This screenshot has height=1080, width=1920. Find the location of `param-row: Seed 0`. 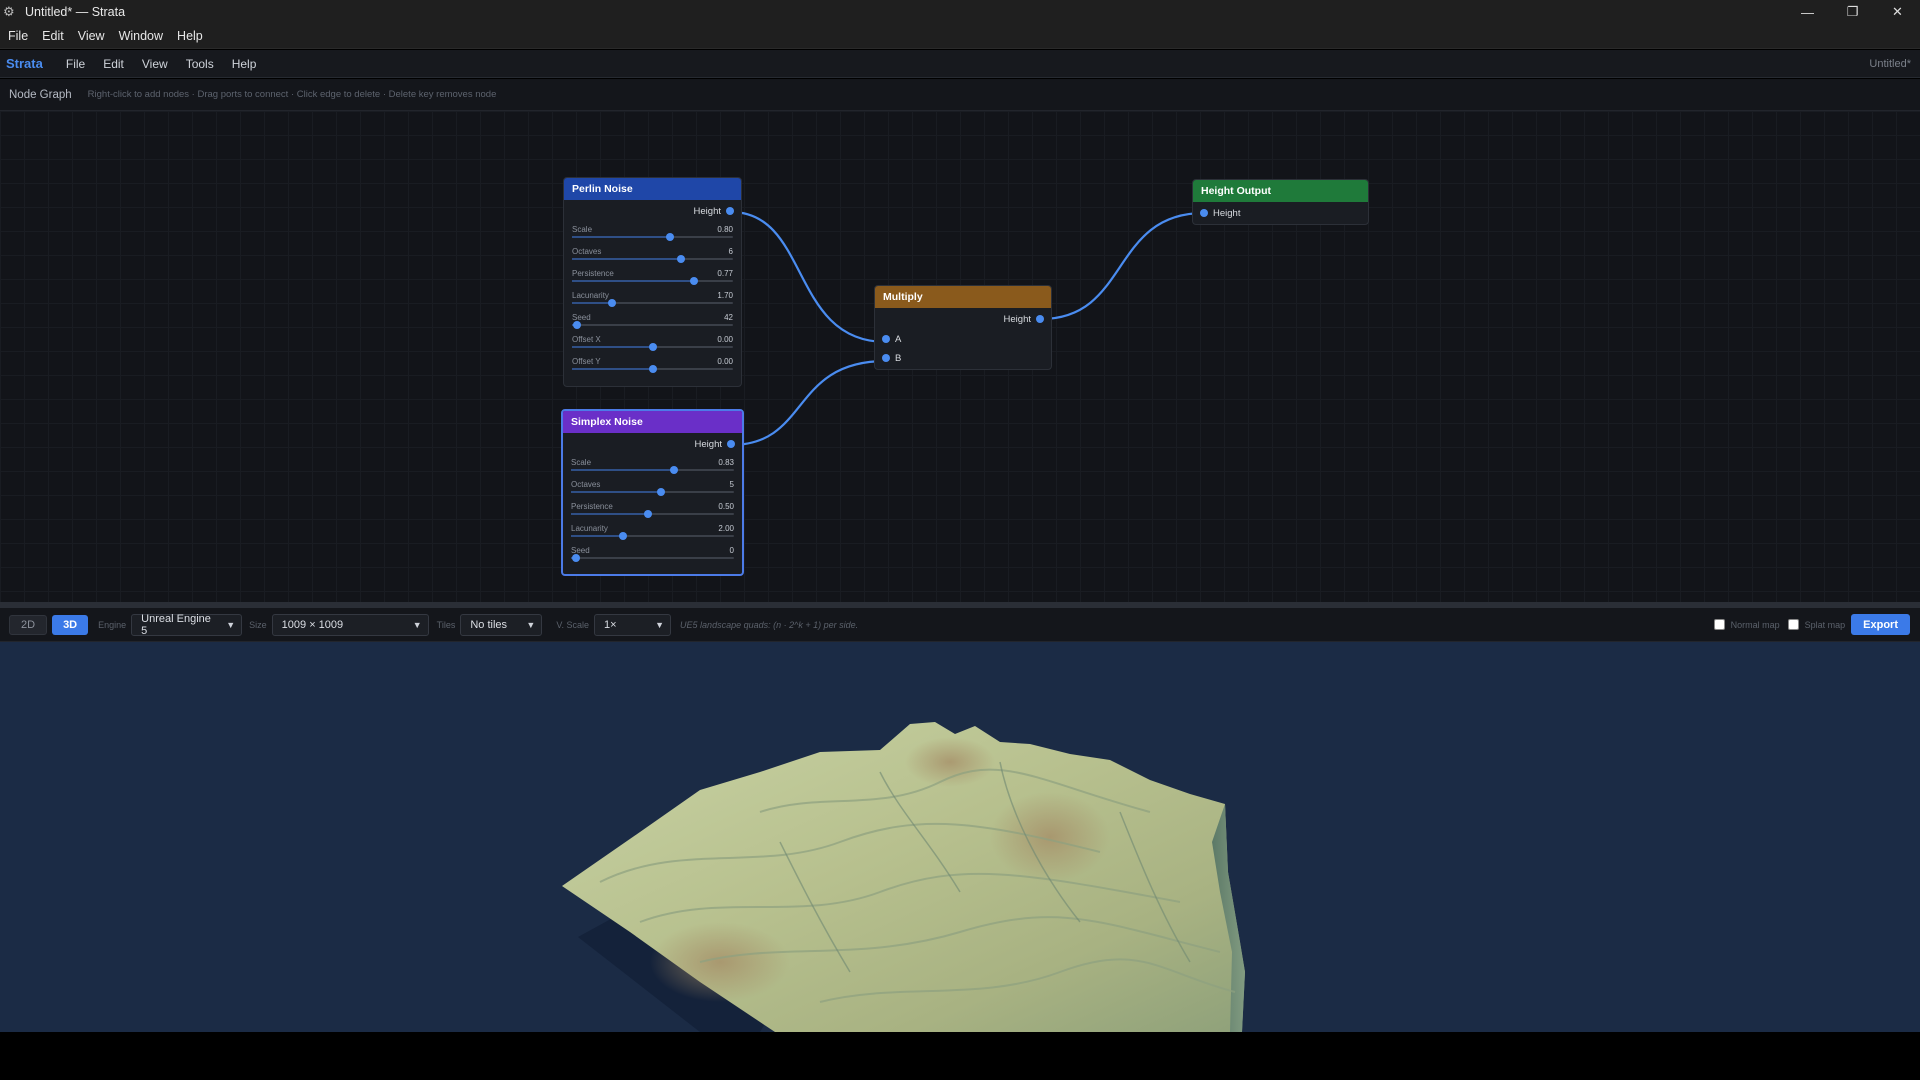

param-row: Seed 0 is located at coordinates (652, 554).